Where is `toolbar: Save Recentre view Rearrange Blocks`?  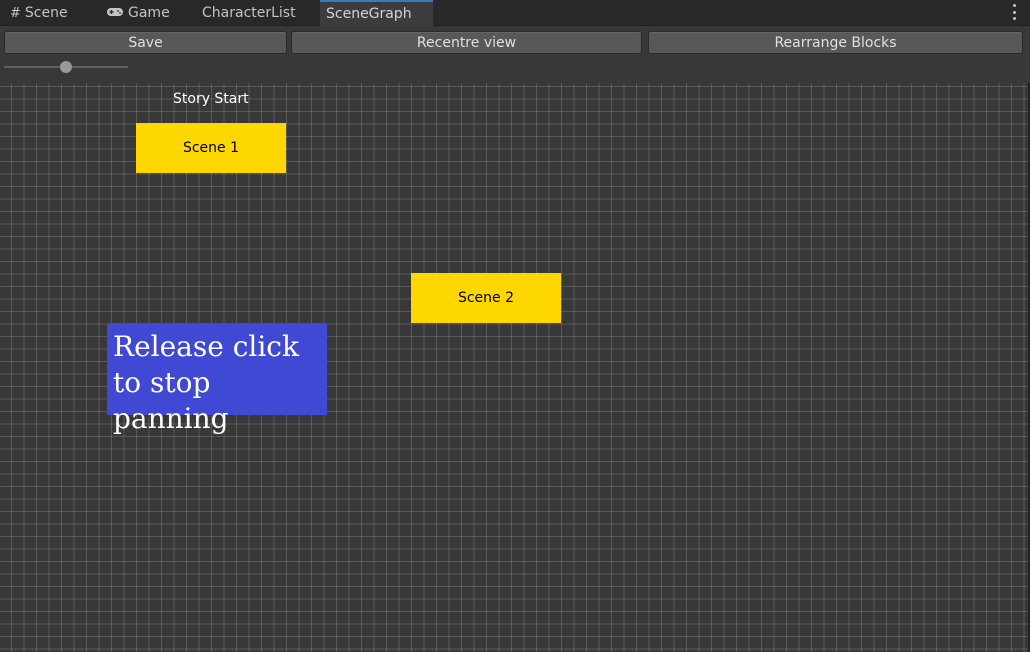
toolbar: Save Recentre view Rearrange Blocks is located at coordinates (515, 55).